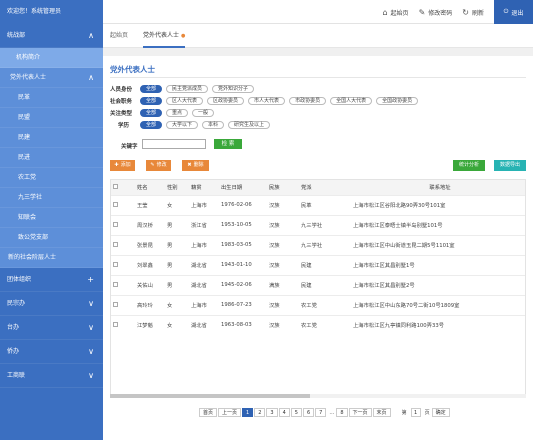  What do you see at coordinates (195, 165) in the screenshot?
I see `delete-button: ✖ 删除` at bounding box center [195, 165].